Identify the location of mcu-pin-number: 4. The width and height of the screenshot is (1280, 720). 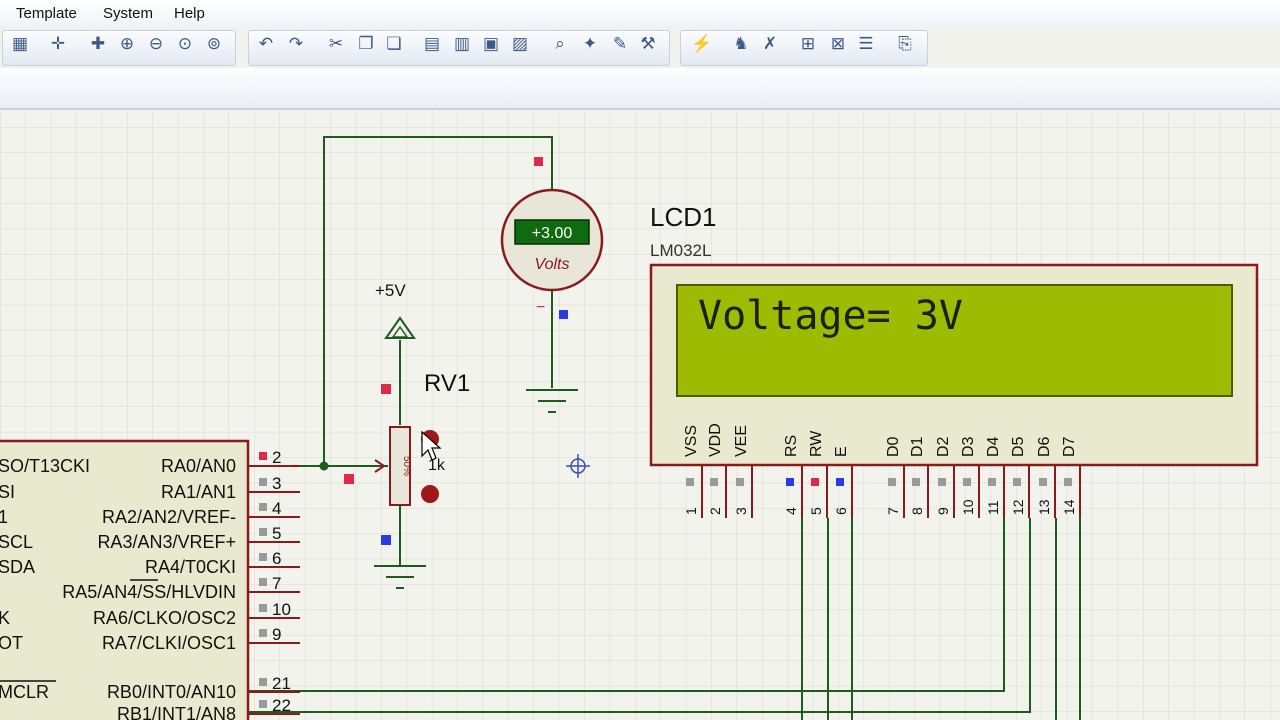
(276, 508).